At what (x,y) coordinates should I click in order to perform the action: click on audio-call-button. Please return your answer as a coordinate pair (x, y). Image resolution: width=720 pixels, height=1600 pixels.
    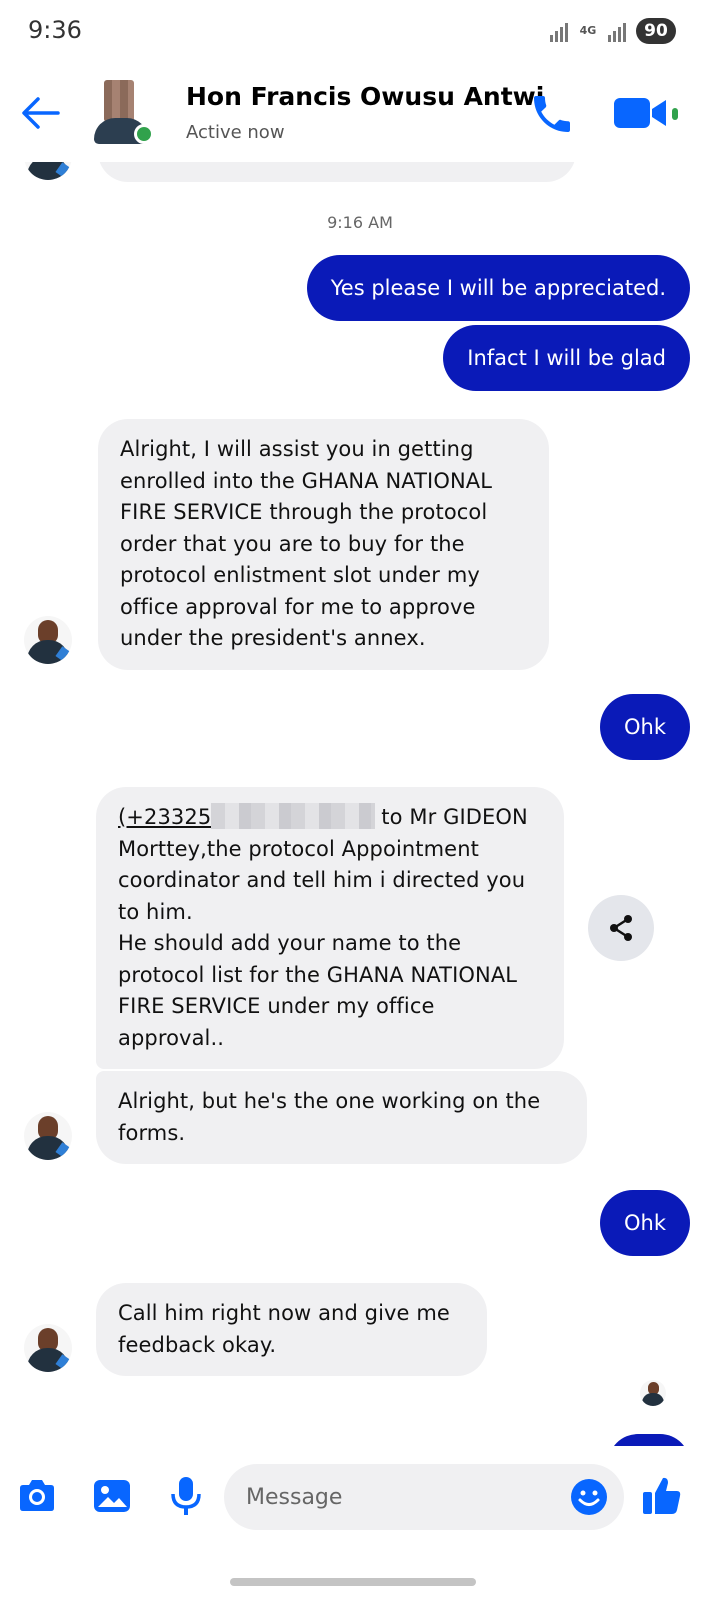
    Looking at the image, I should click on (552, 114).